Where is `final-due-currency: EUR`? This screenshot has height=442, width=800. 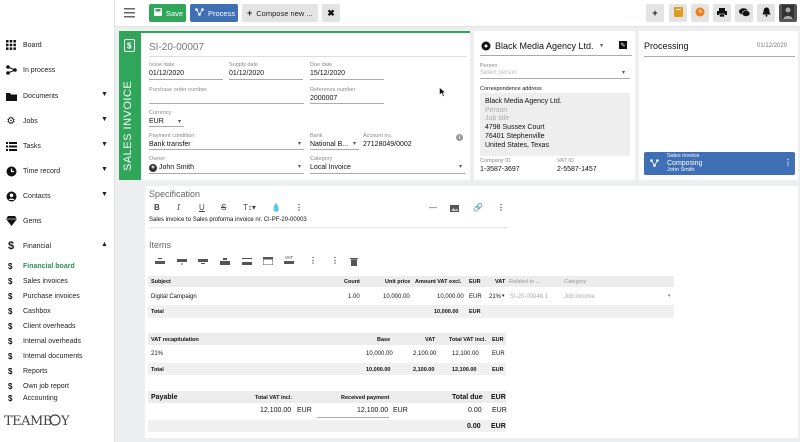
final-due-currency: EUR is located at coordinates (498, 426).